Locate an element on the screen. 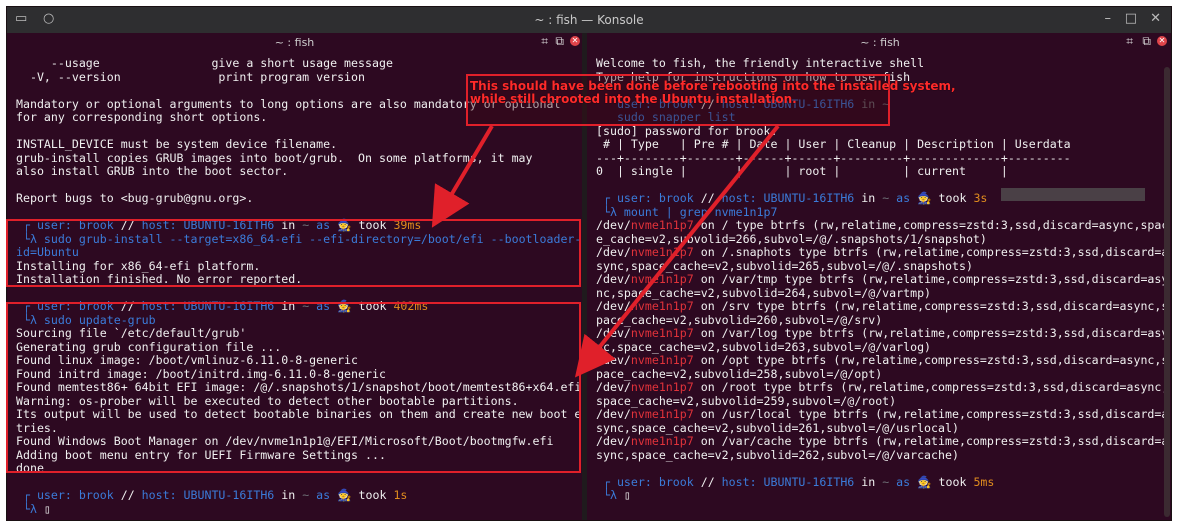 The height and width of the screenshot is (529, 1180). annotation-arrows is located at coordinates (605, 251).